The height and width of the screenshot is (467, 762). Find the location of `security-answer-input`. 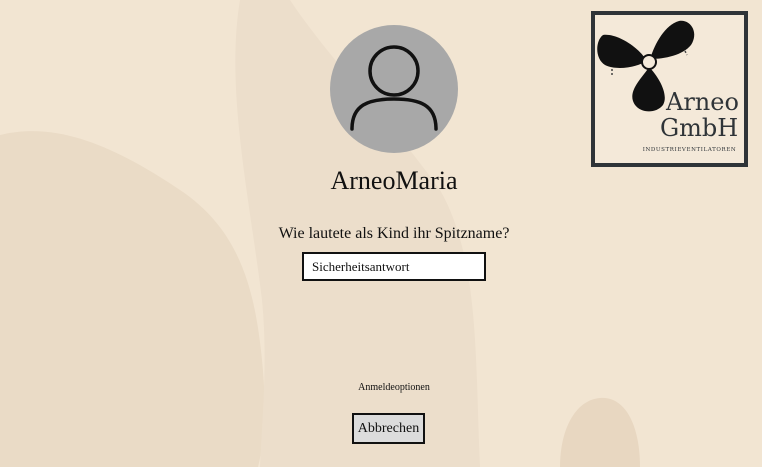

security-answer-input is located at coordinates (394, 266).